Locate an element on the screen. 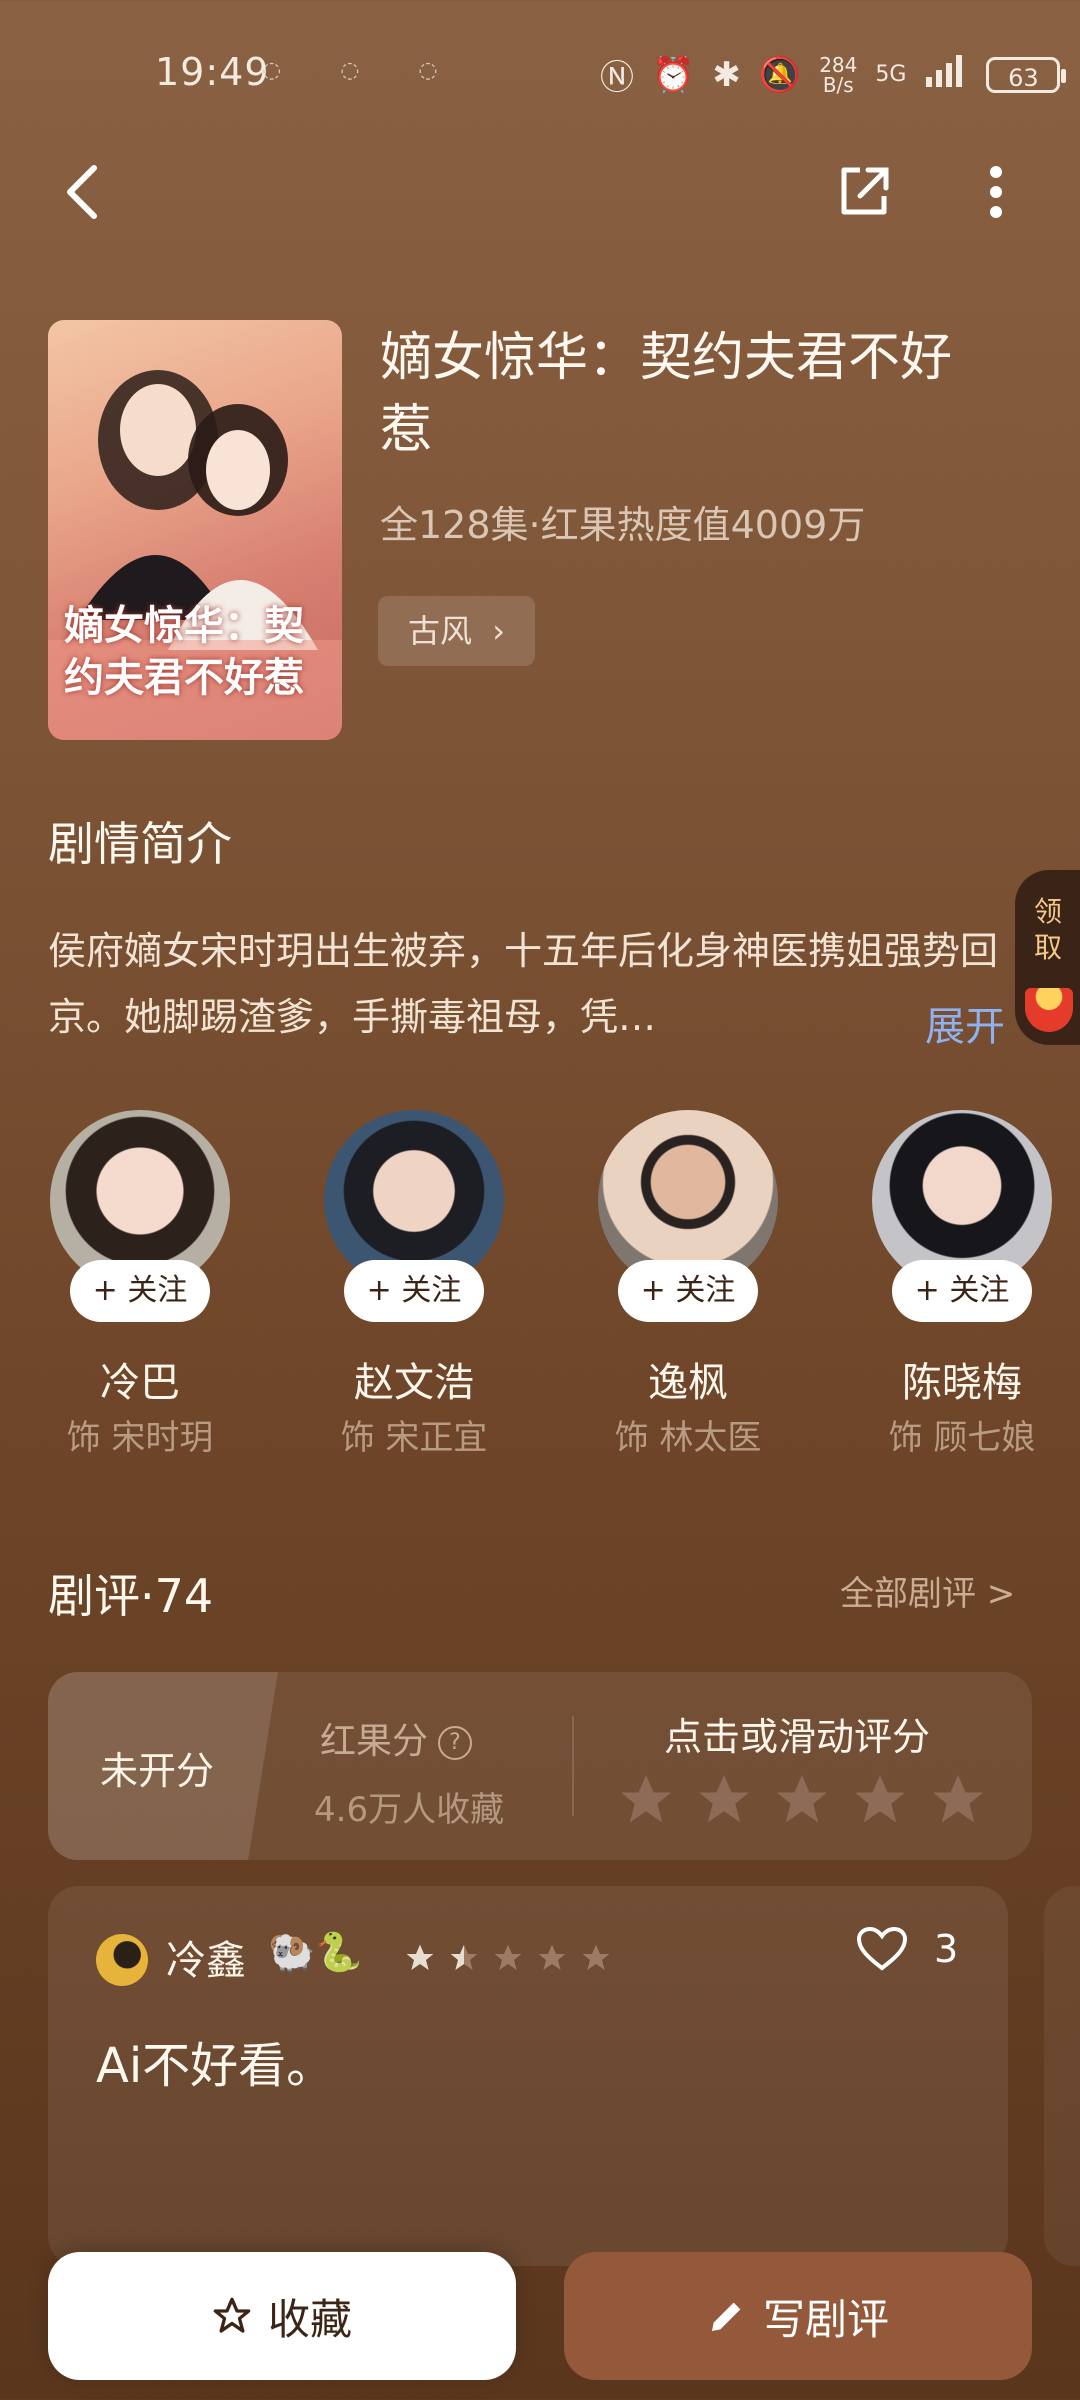 Image resolution: width=1080 pixels, height=2400 pixels. share-button is located at coordinates (864, 192).